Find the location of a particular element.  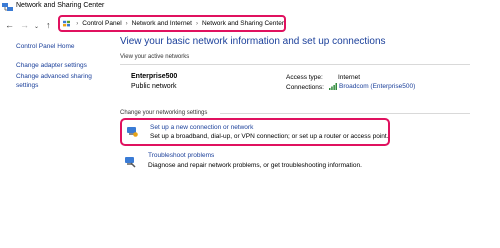

connection-link: Broadcom (Enterprise500) is located at coordinates (372, 86).